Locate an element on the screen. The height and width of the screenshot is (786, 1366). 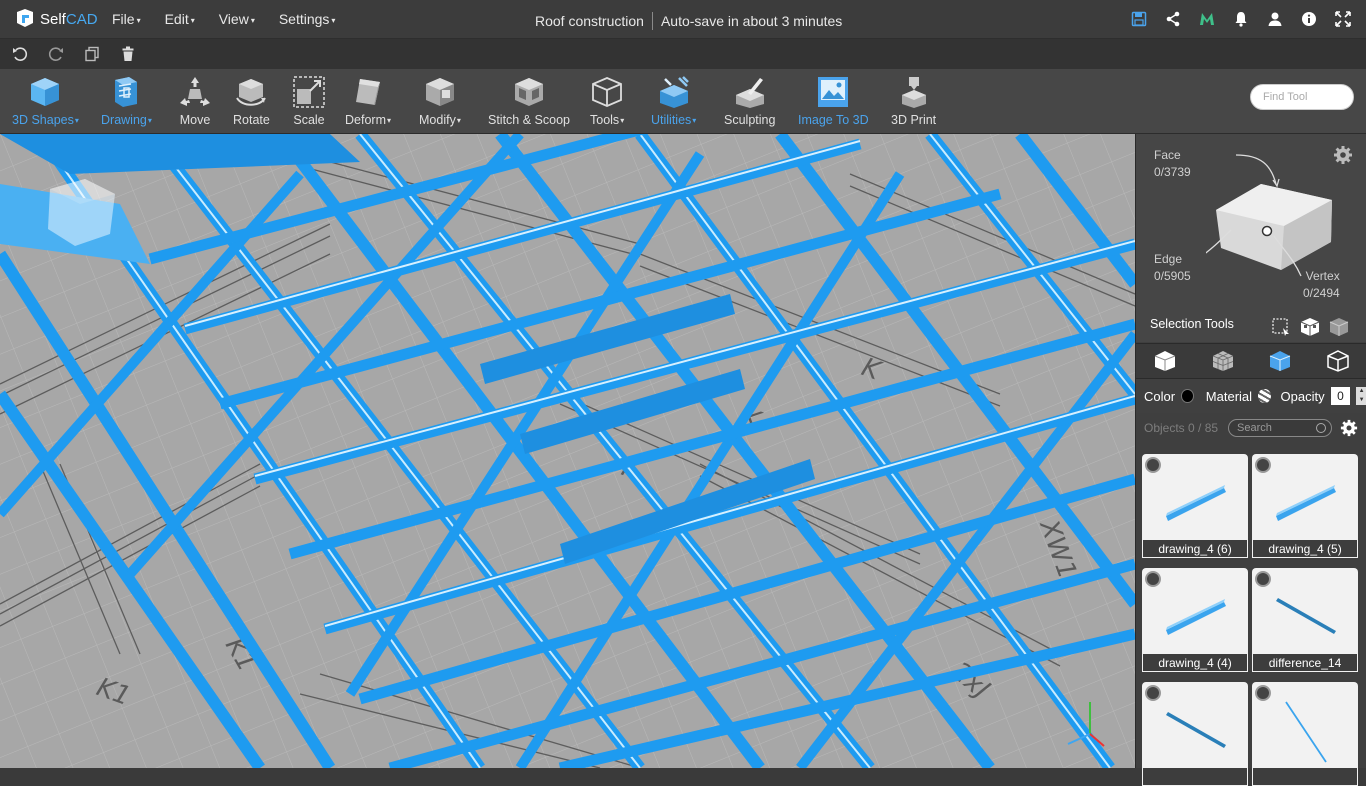
opacity-stepper: ▲ ▼ is located at coordinates (1361, 396).